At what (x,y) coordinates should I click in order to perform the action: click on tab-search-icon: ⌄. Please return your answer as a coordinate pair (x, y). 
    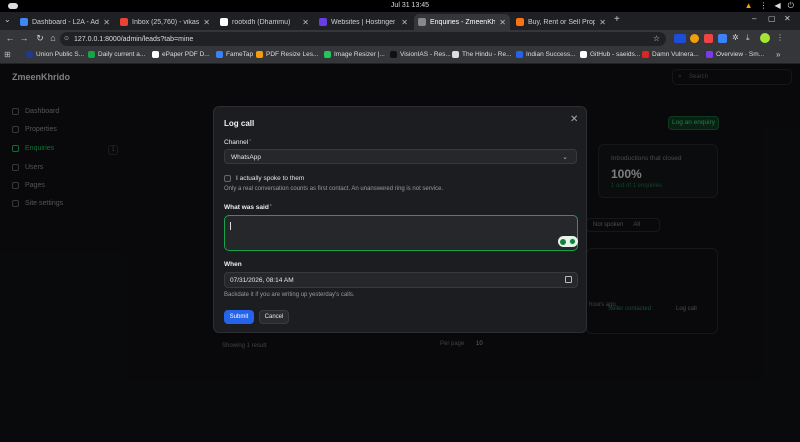
    Looking at the image, I should click on (7, 19).